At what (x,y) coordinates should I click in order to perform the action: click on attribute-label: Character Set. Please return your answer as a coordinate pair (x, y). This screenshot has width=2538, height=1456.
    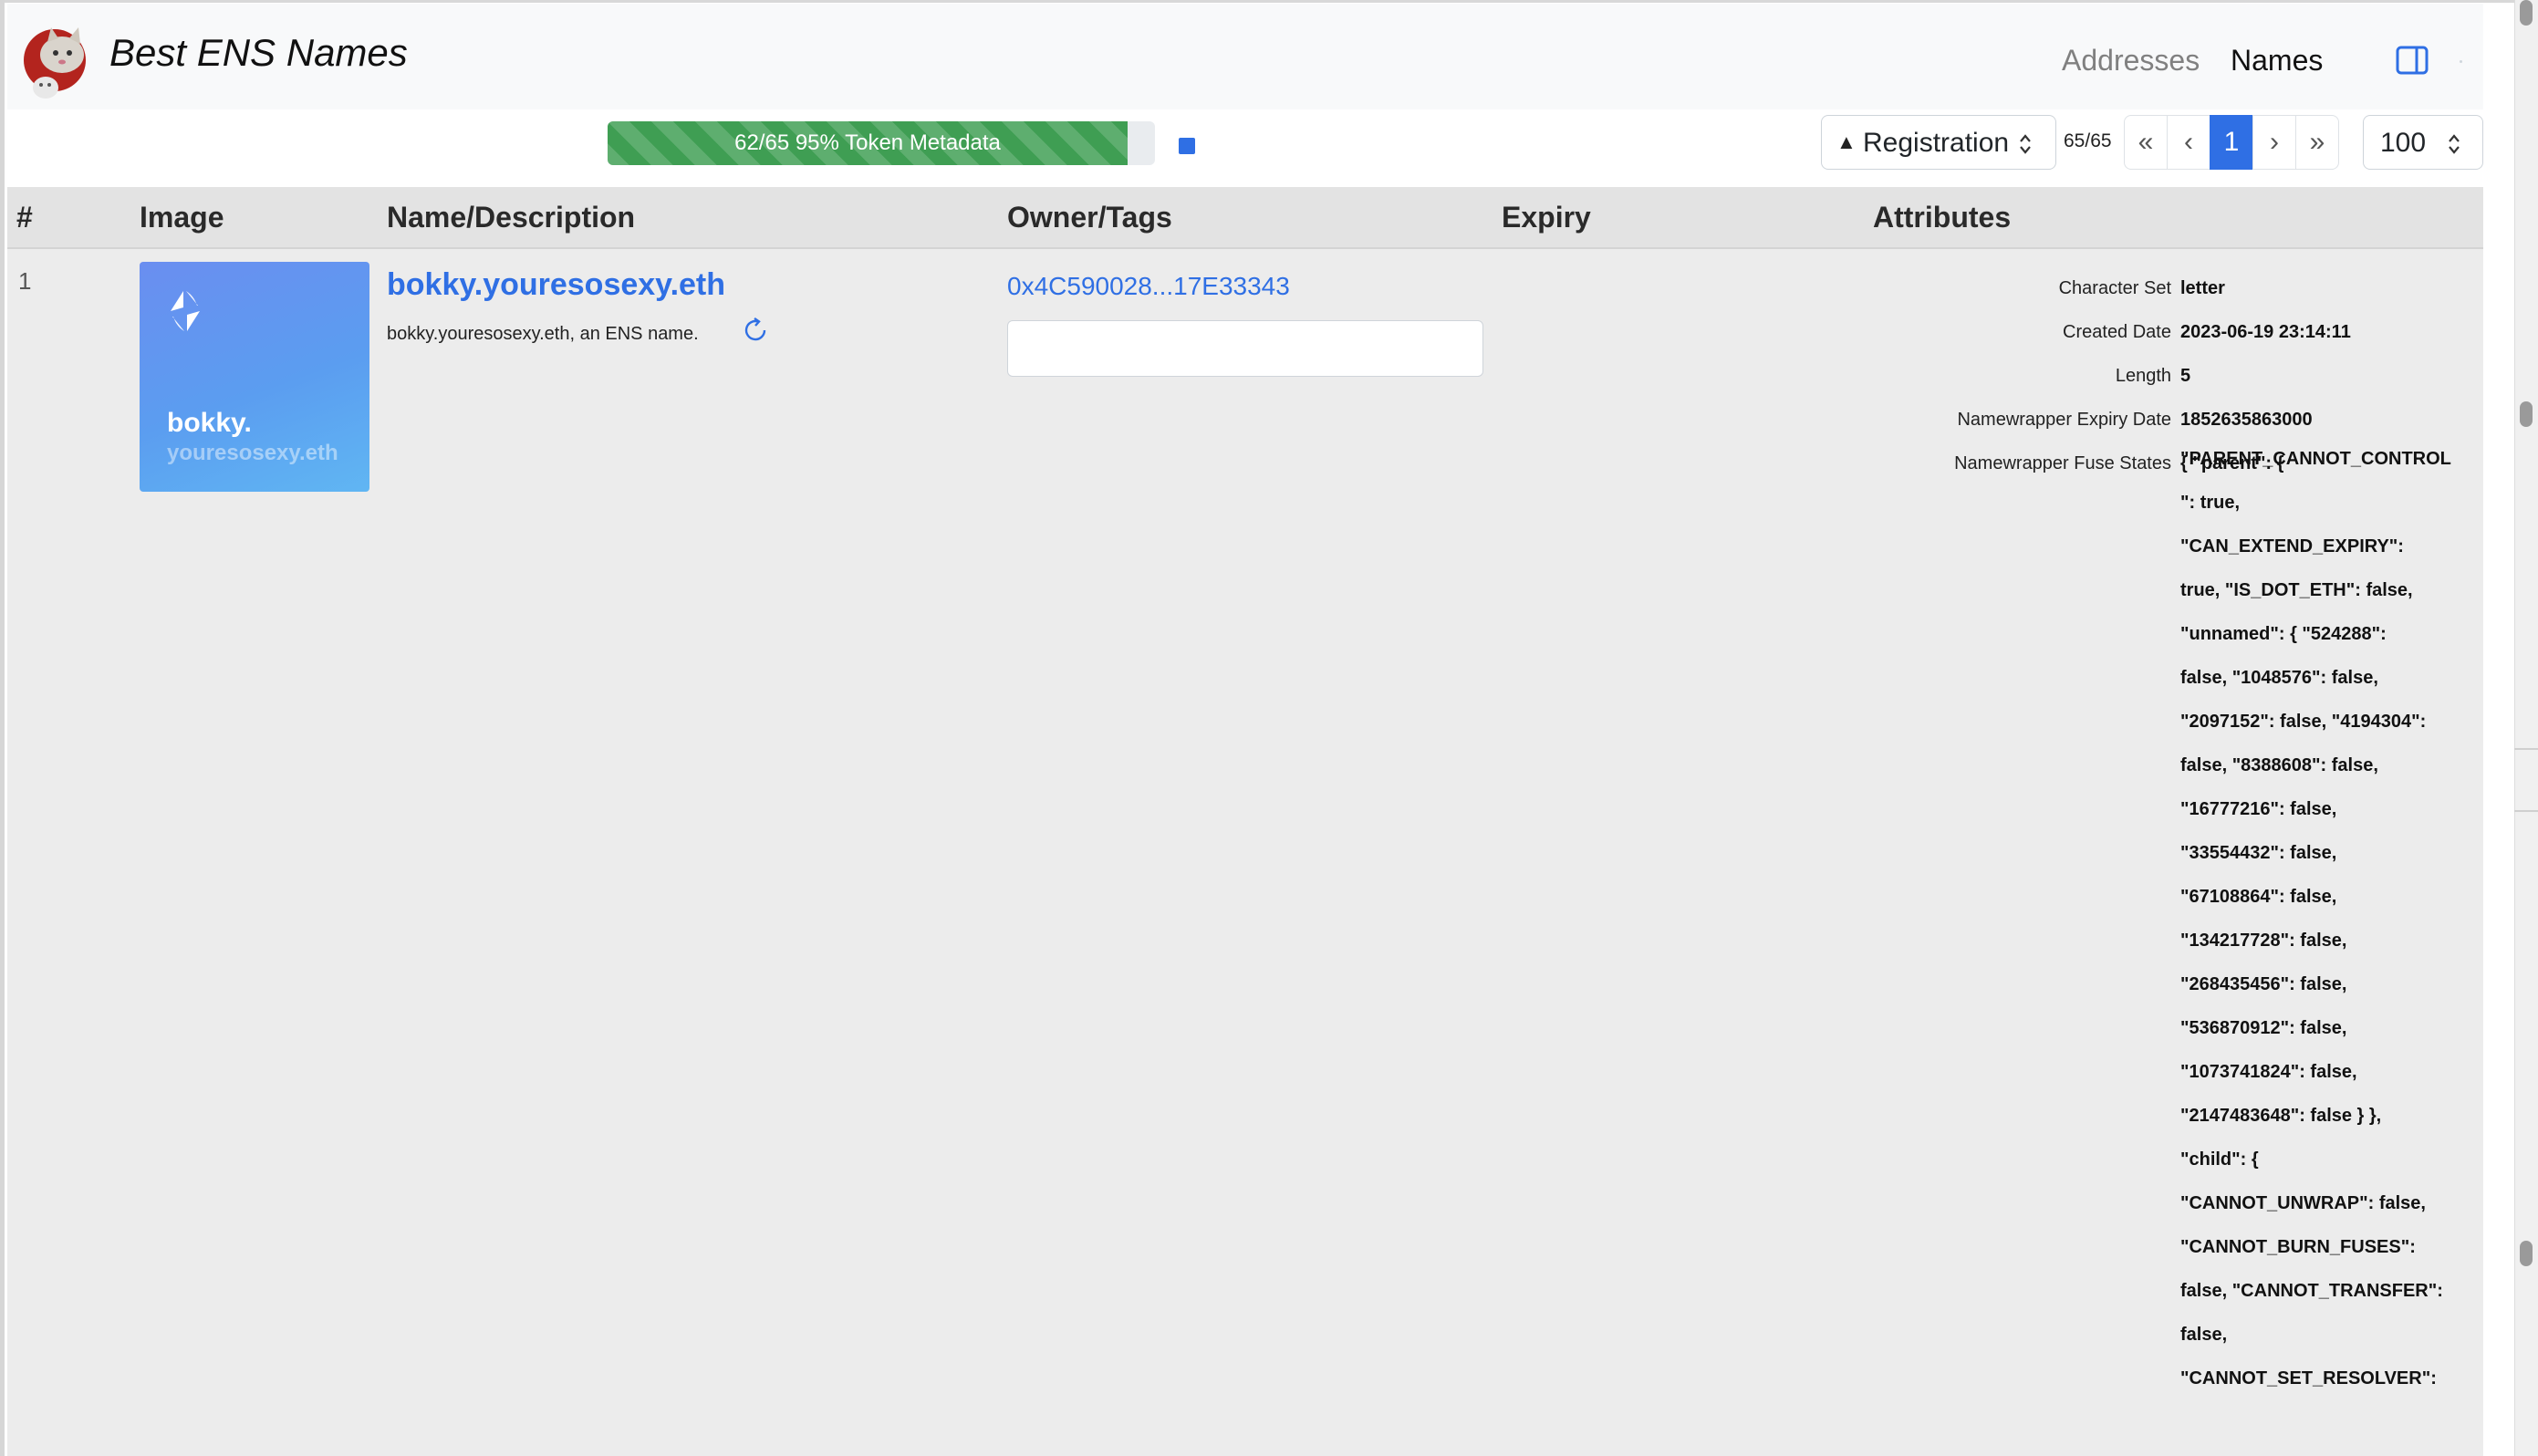
    Looking at the image, I should click on (2114, 288).